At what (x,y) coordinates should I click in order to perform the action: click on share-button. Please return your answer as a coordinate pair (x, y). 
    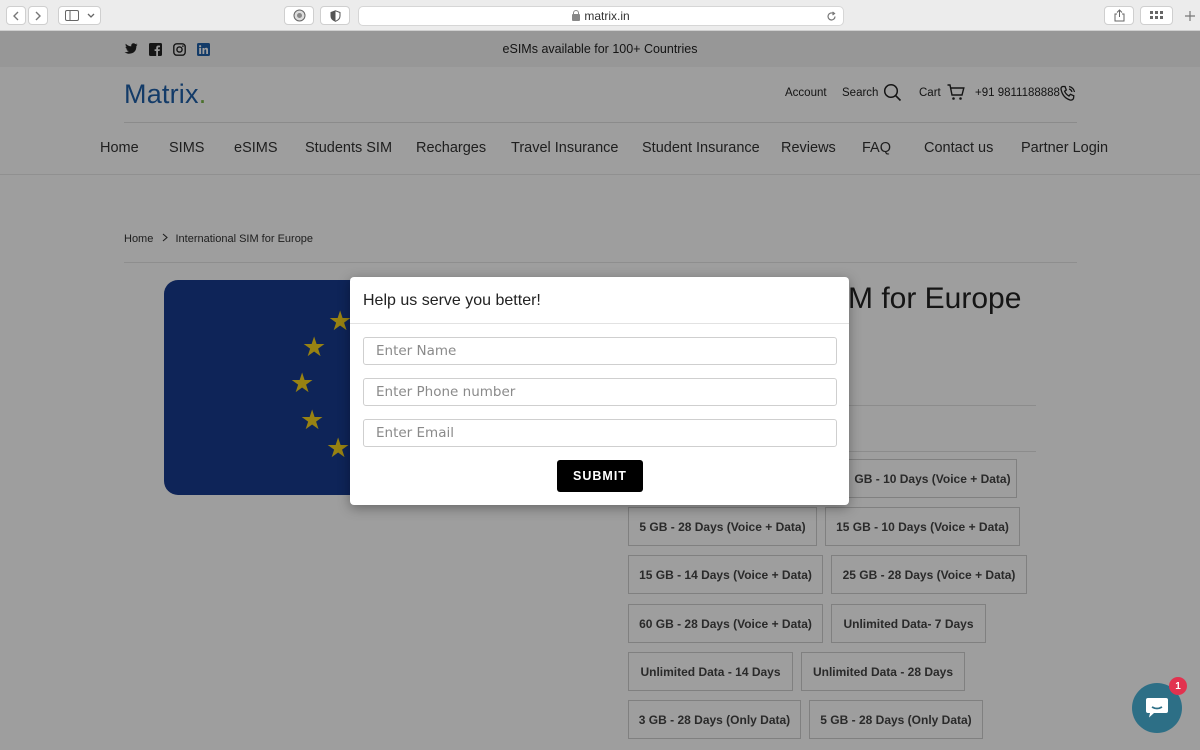
    Looking at the image, I should click on (1119, 15).